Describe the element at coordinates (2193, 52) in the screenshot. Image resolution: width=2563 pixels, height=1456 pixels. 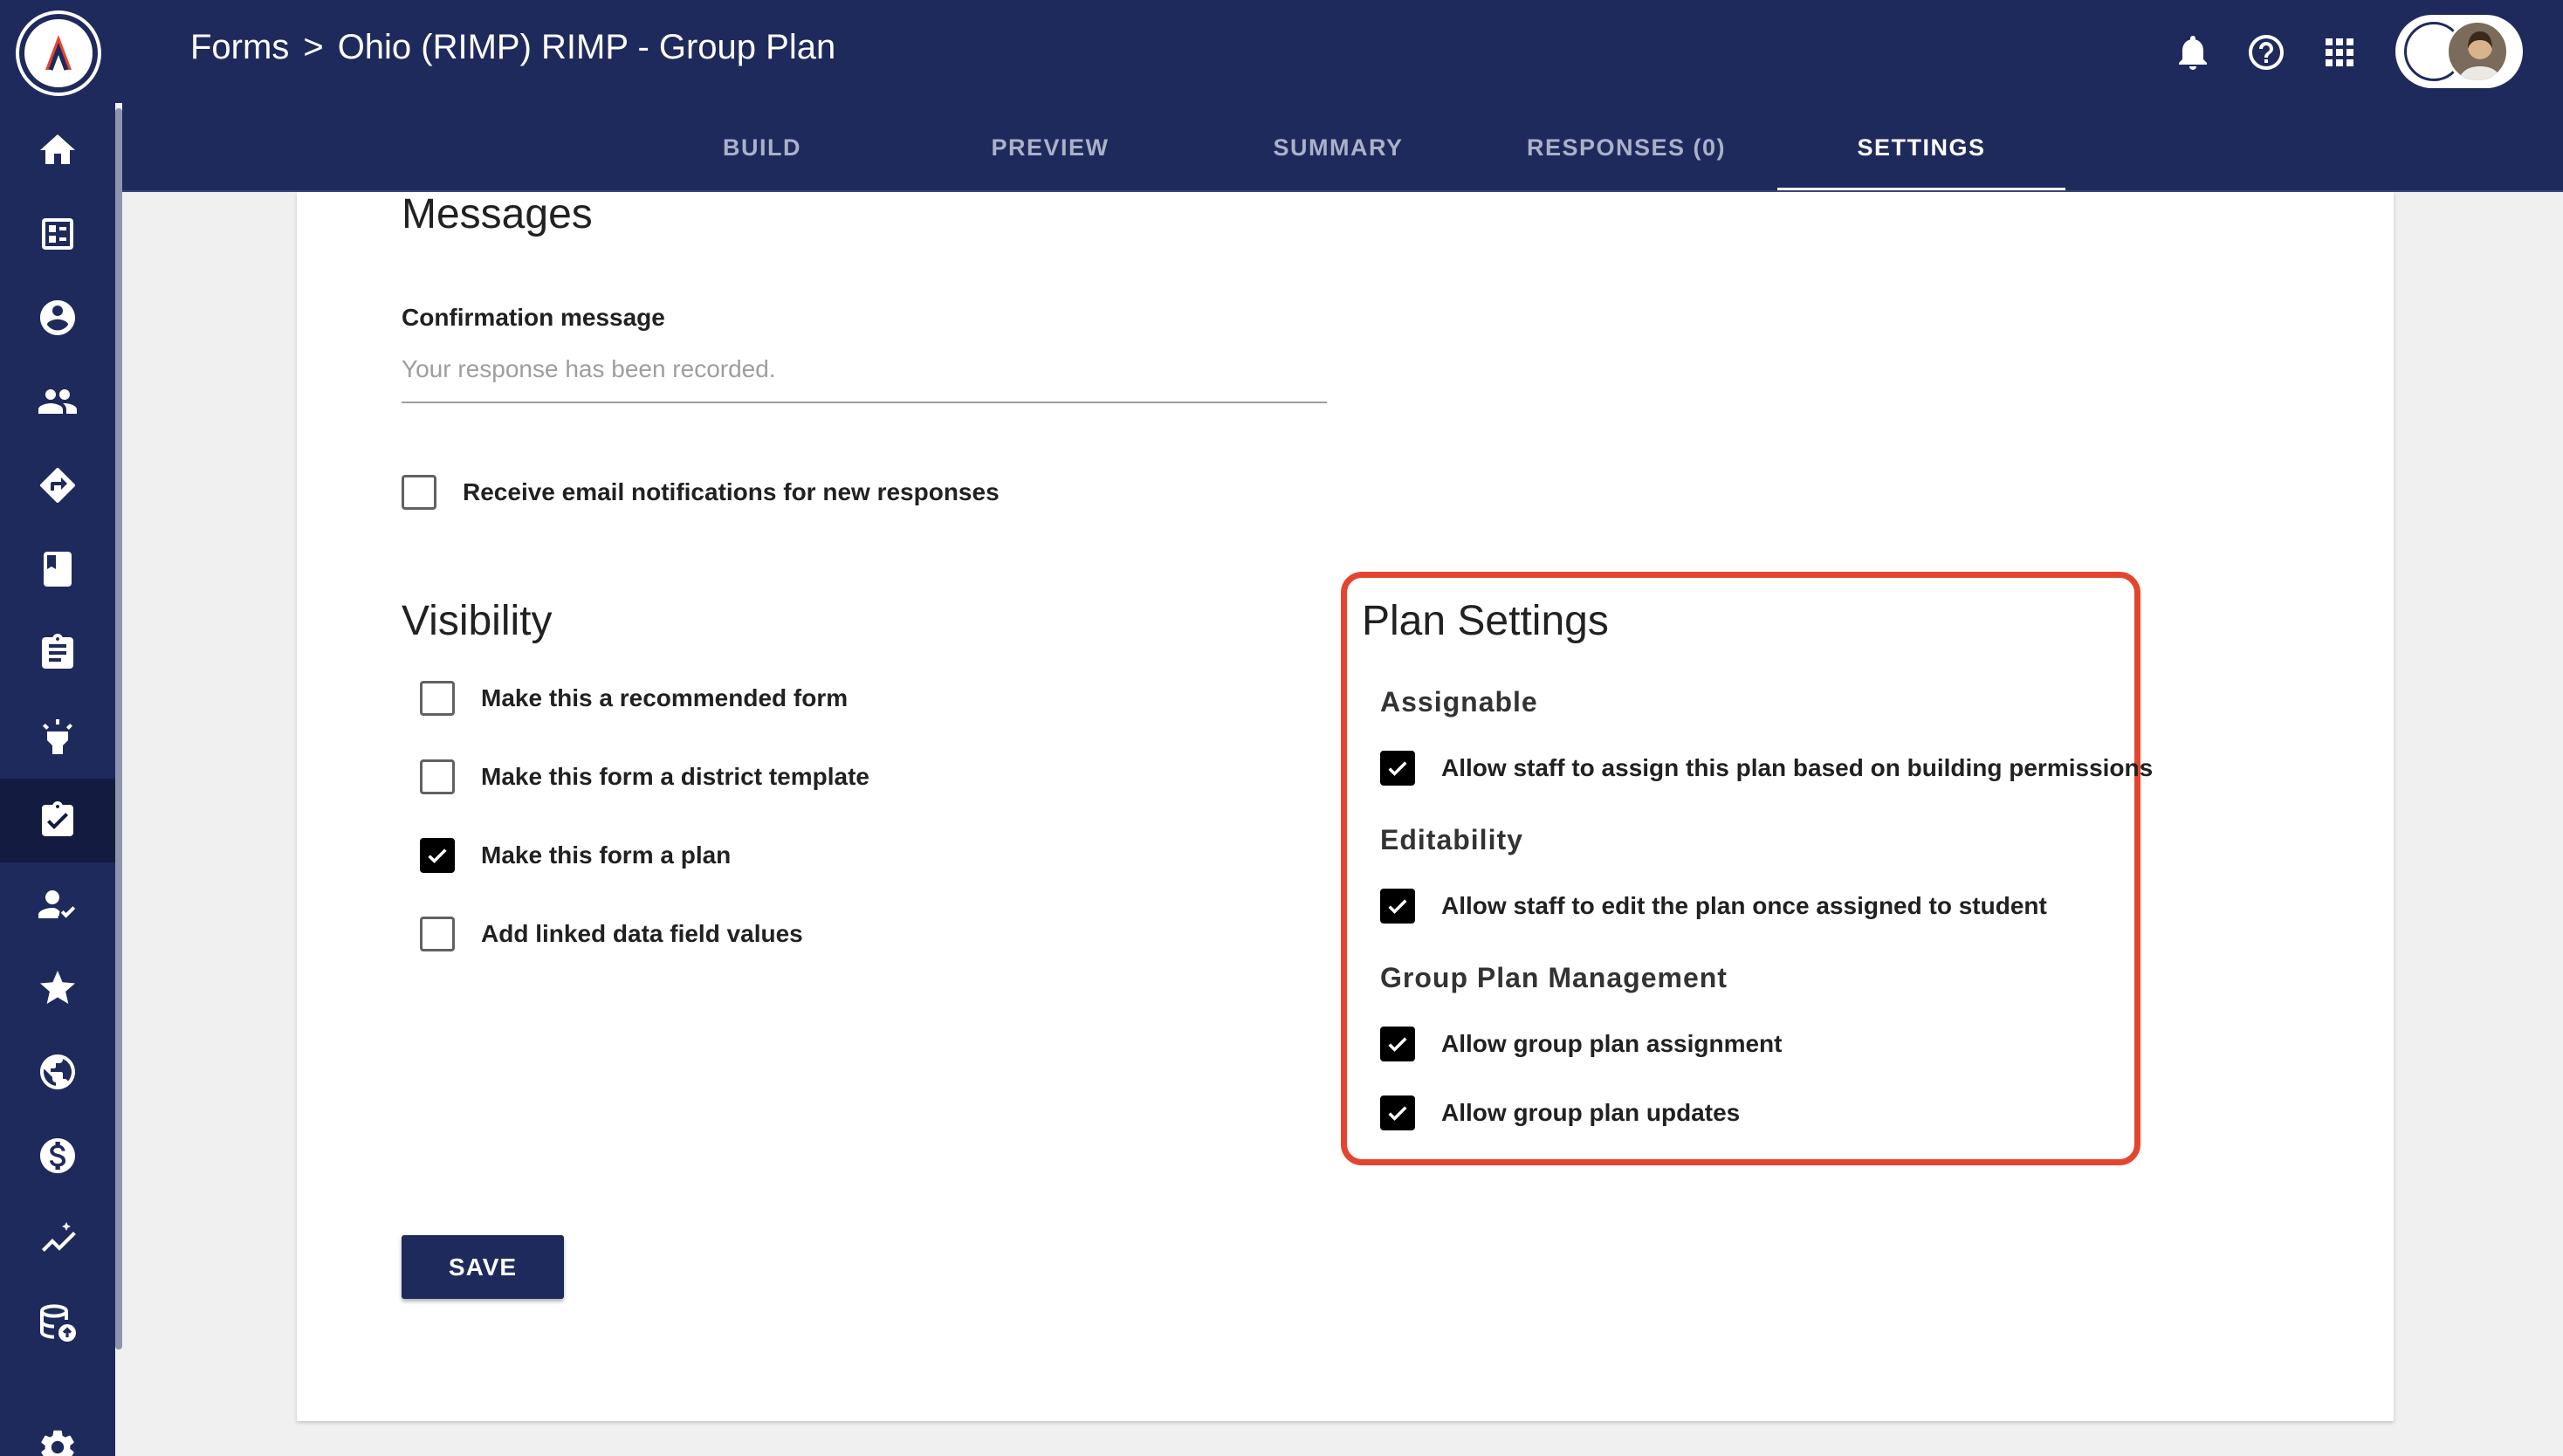
I see `bell-icon` at that location.